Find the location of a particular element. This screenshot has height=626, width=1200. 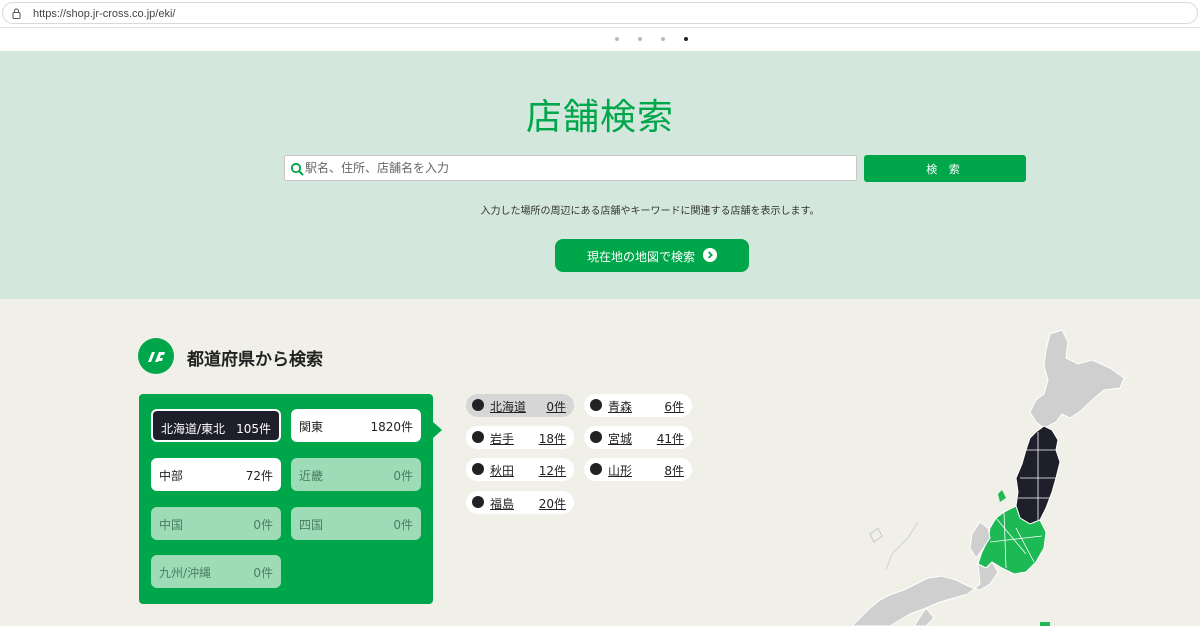

search-input is located at coordinates (577, 168).